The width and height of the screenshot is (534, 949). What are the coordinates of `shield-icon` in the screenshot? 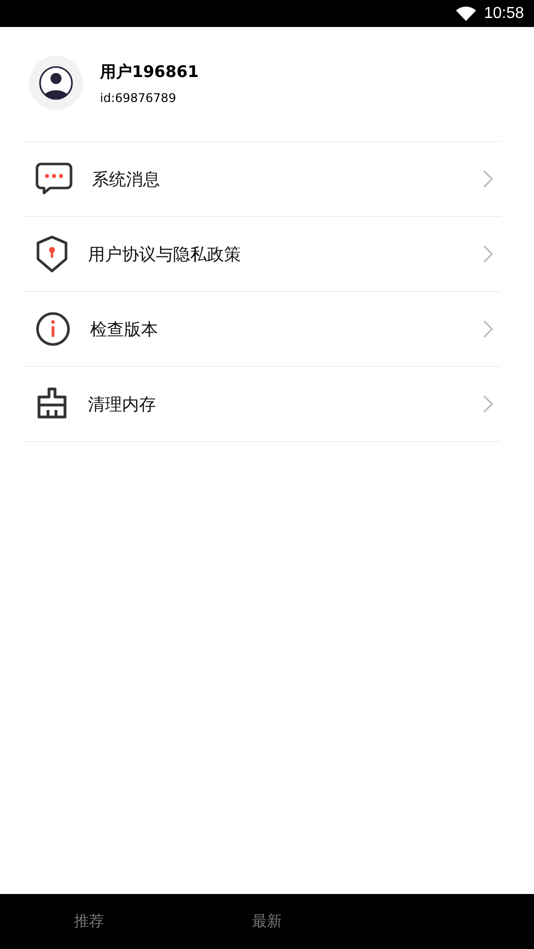 It's located at (52, 254).